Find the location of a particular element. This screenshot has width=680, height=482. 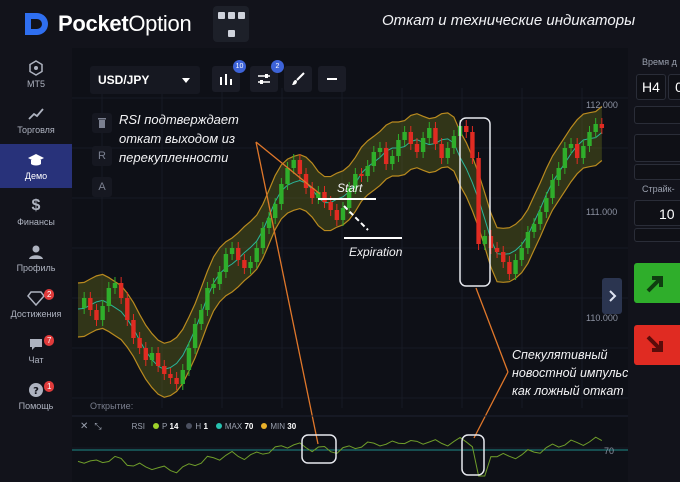

sidebar-item-profile: Профиль is located at coordinates (36, 258).